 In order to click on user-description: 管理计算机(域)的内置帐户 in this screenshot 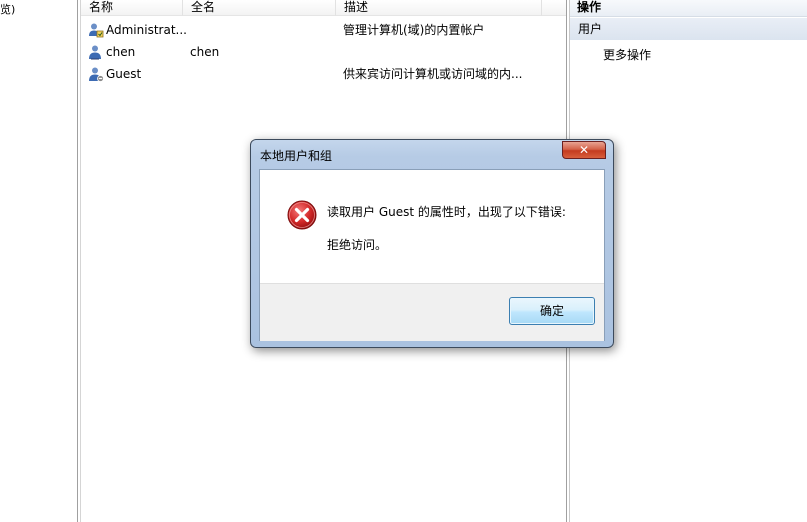, I will do `click(414, 30)`.